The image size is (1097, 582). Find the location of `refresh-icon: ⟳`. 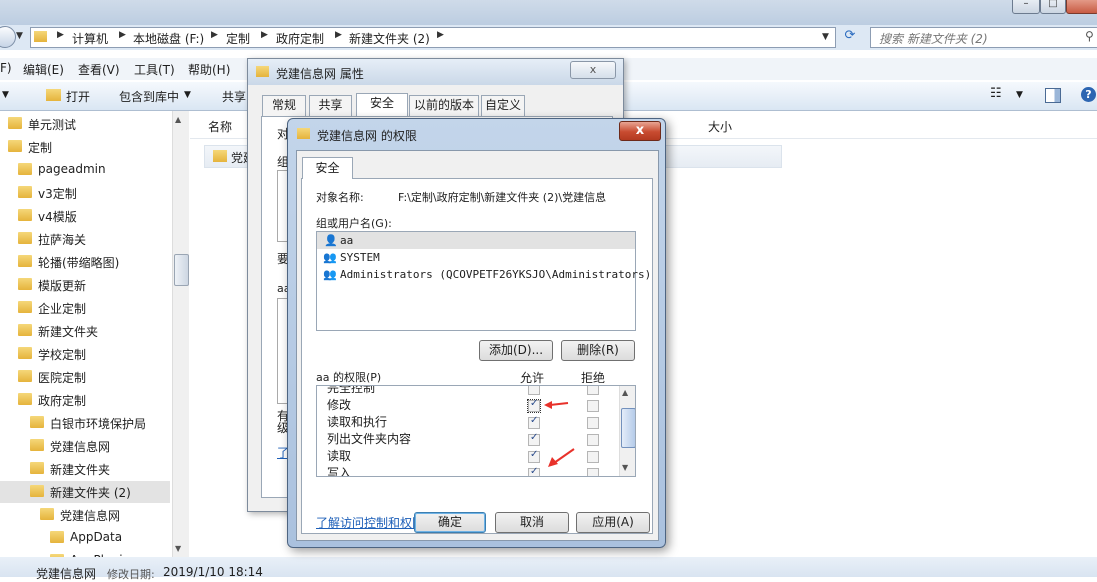

refresh-icon: ⟳ is located at coordinates (850, 37).